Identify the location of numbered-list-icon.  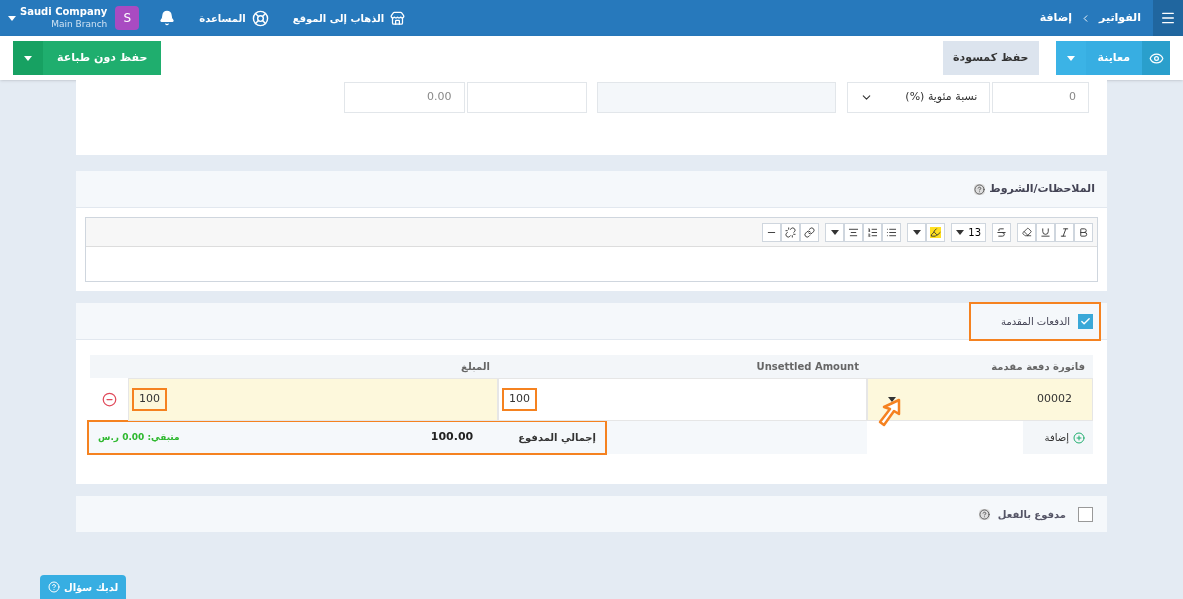
(873, 232).